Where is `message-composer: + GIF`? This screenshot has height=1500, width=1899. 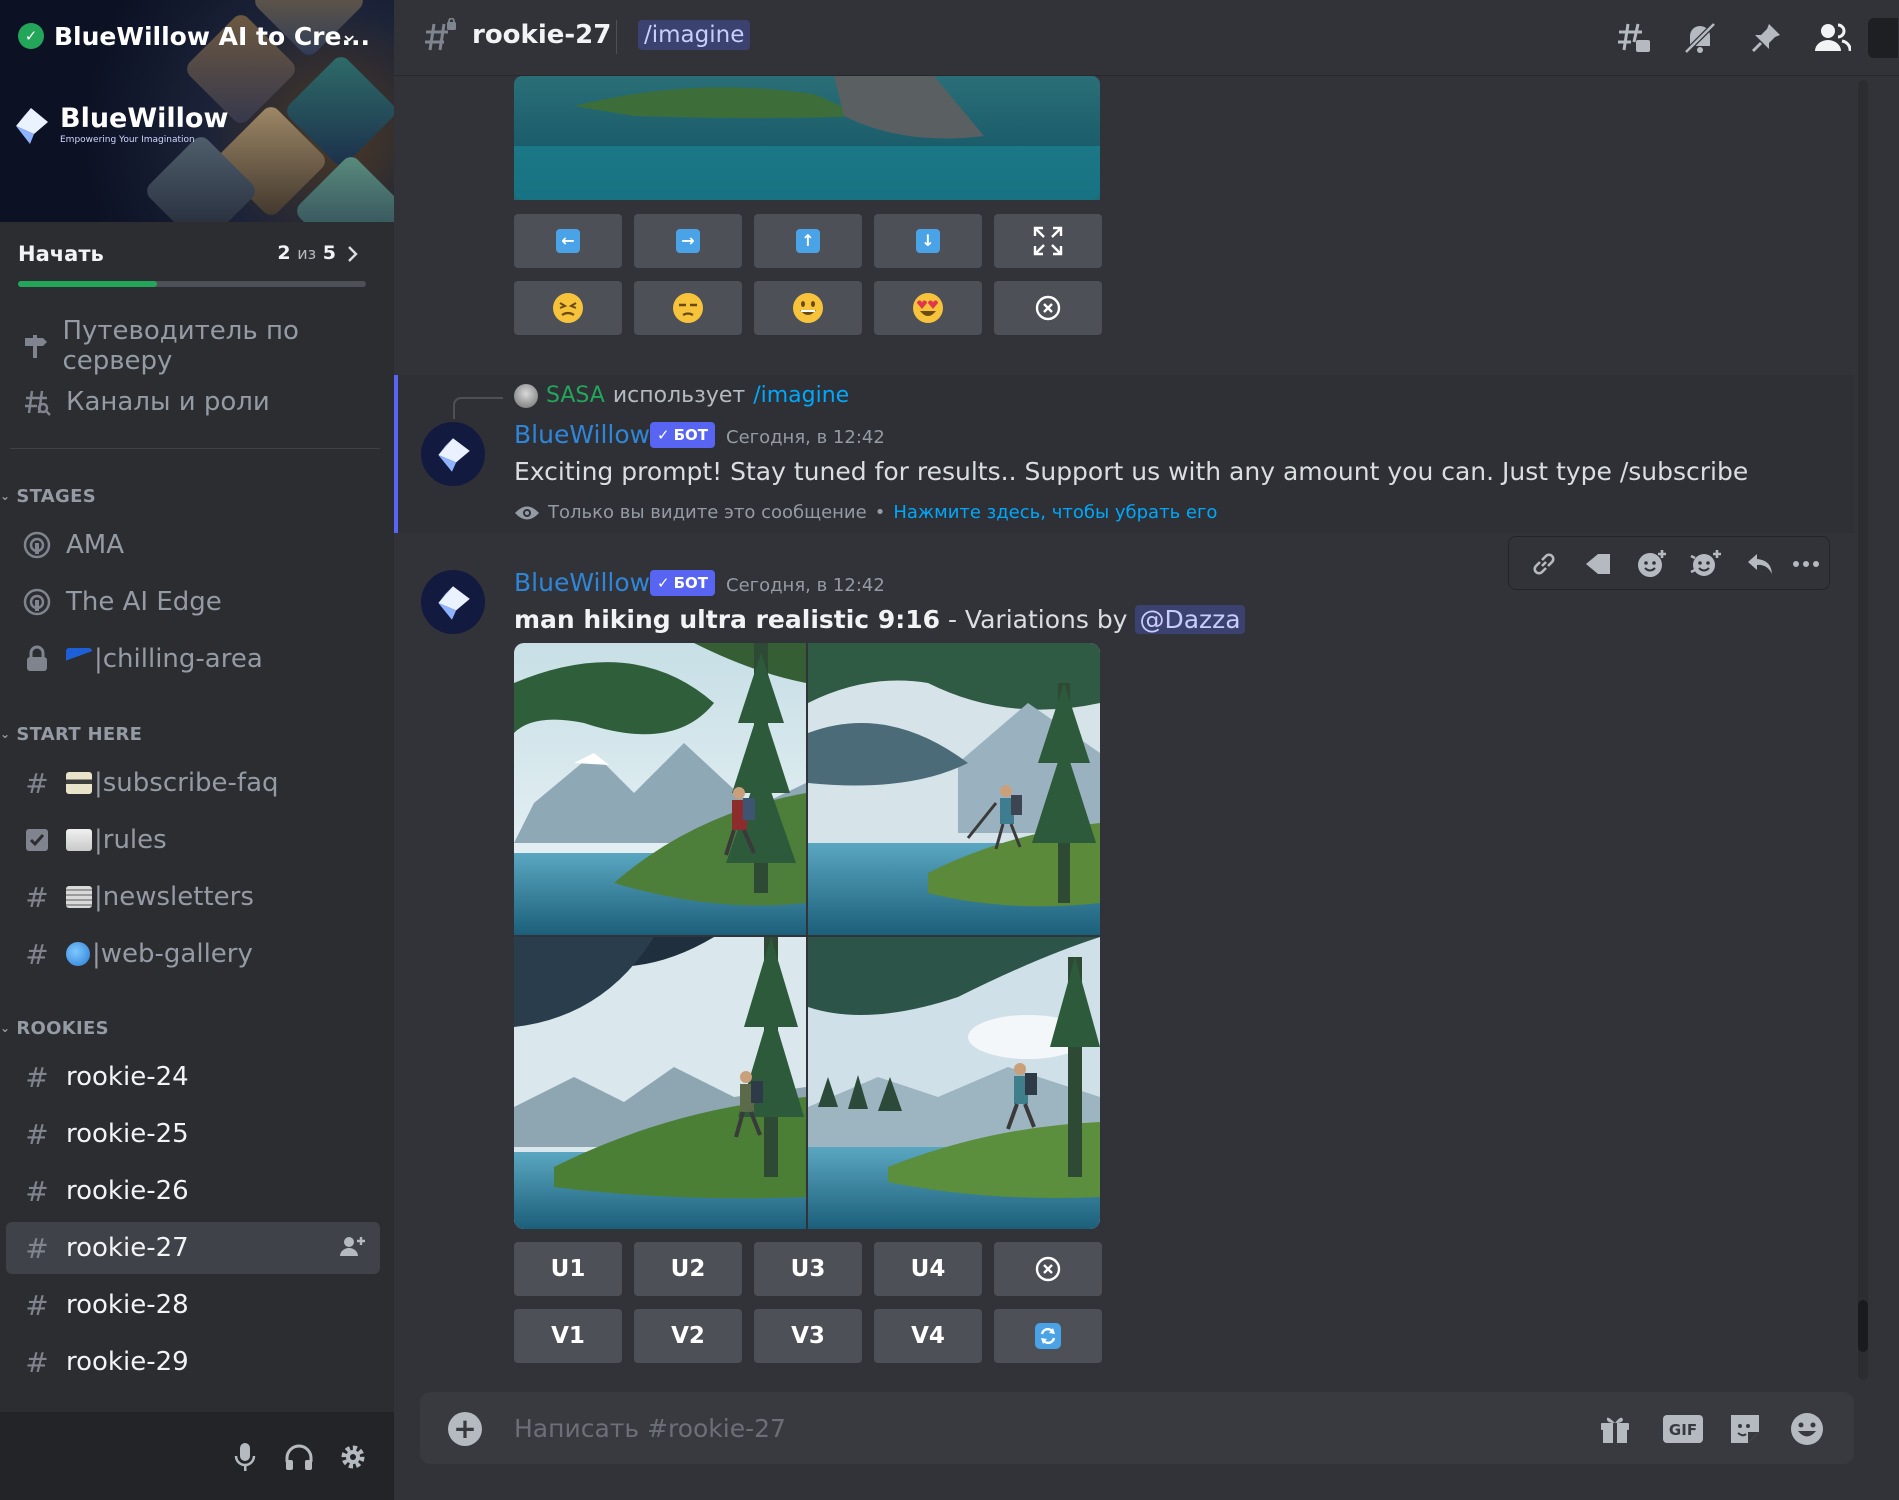
message-composer: + GIF is located at coordinates (1137, 1428).